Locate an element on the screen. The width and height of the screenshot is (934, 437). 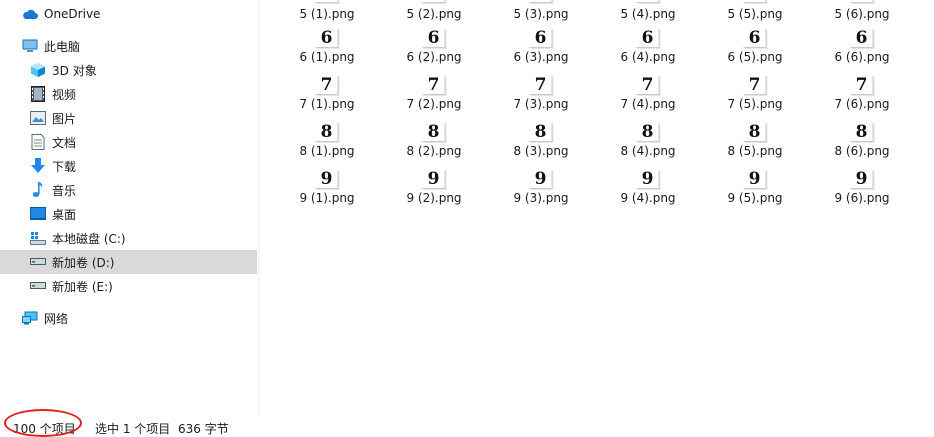
file-item: 7 7 (4).png is located at coordinates (648, 99).